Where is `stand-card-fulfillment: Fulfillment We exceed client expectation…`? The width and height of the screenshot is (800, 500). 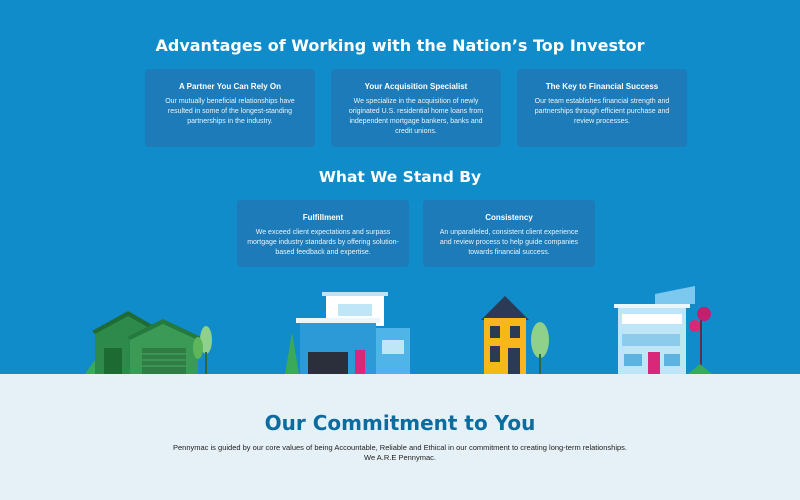
stand-card-fulfillment: Fulfillment We exceed client expectation… is located at coordinates (323, 233).